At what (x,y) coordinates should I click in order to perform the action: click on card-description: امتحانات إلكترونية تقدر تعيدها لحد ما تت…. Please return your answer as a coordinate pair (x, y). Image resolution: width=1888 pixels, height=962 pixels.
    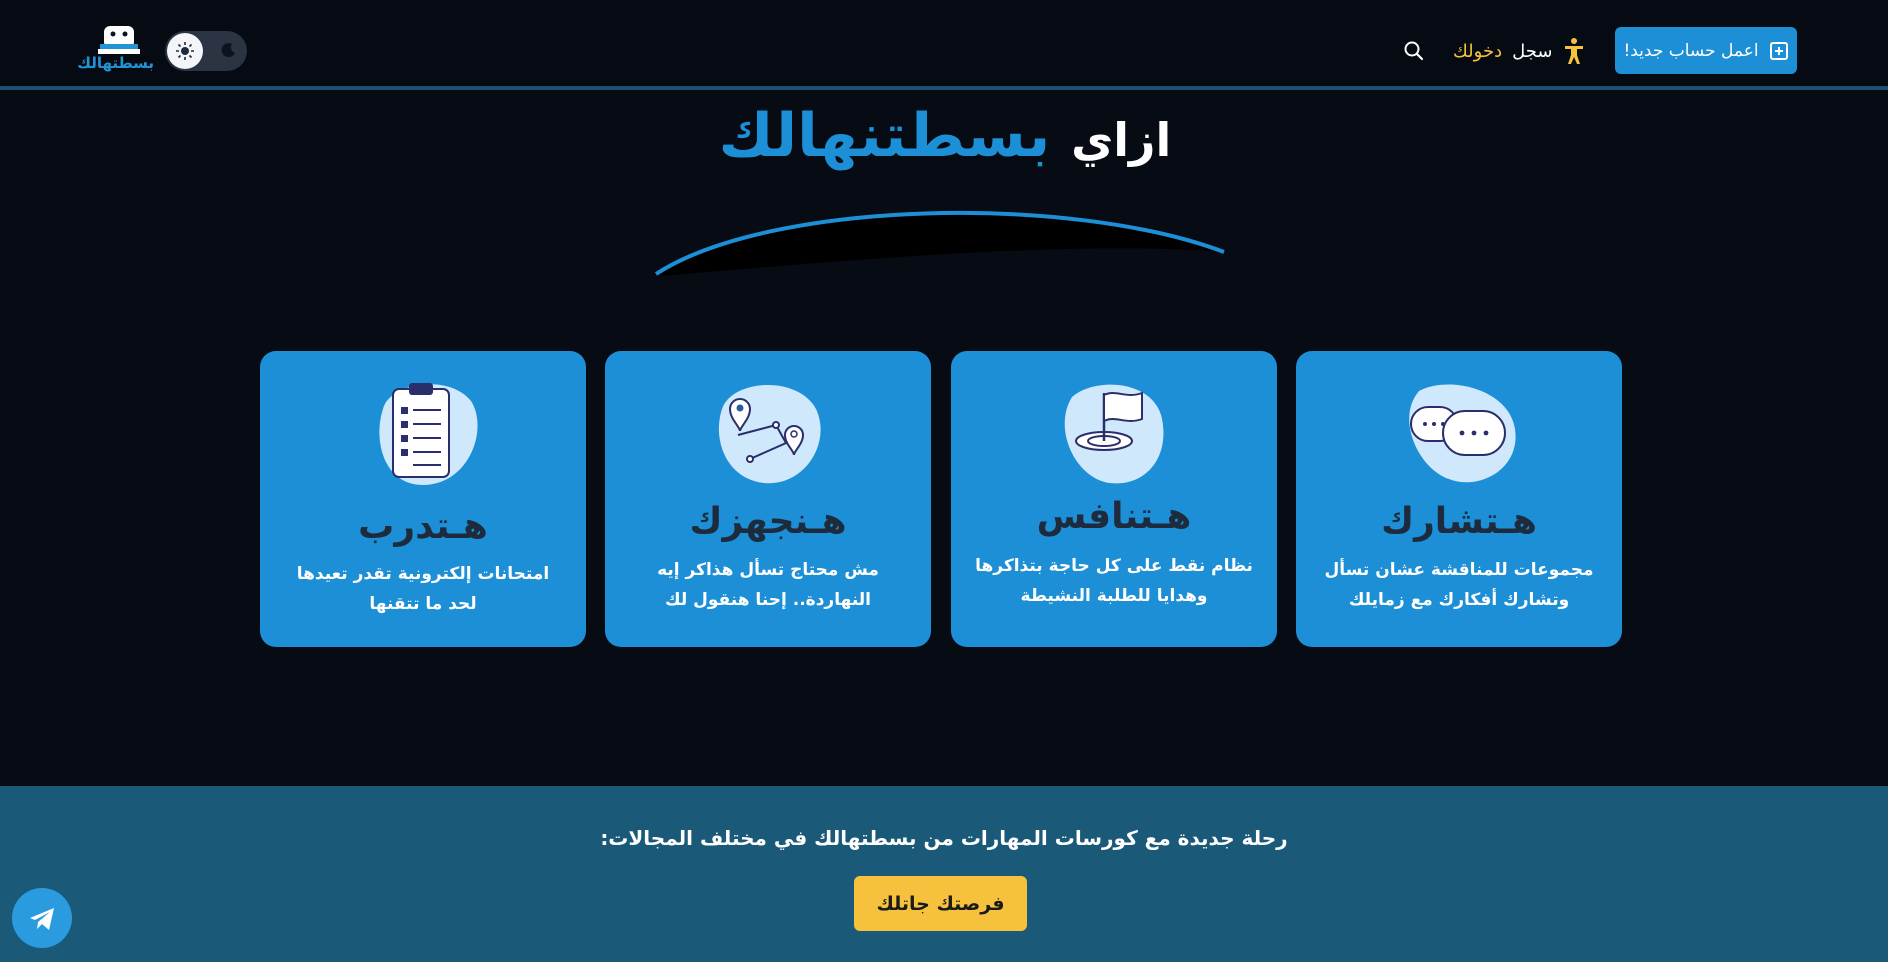
    Looking at the image, I should click on (423, 589).